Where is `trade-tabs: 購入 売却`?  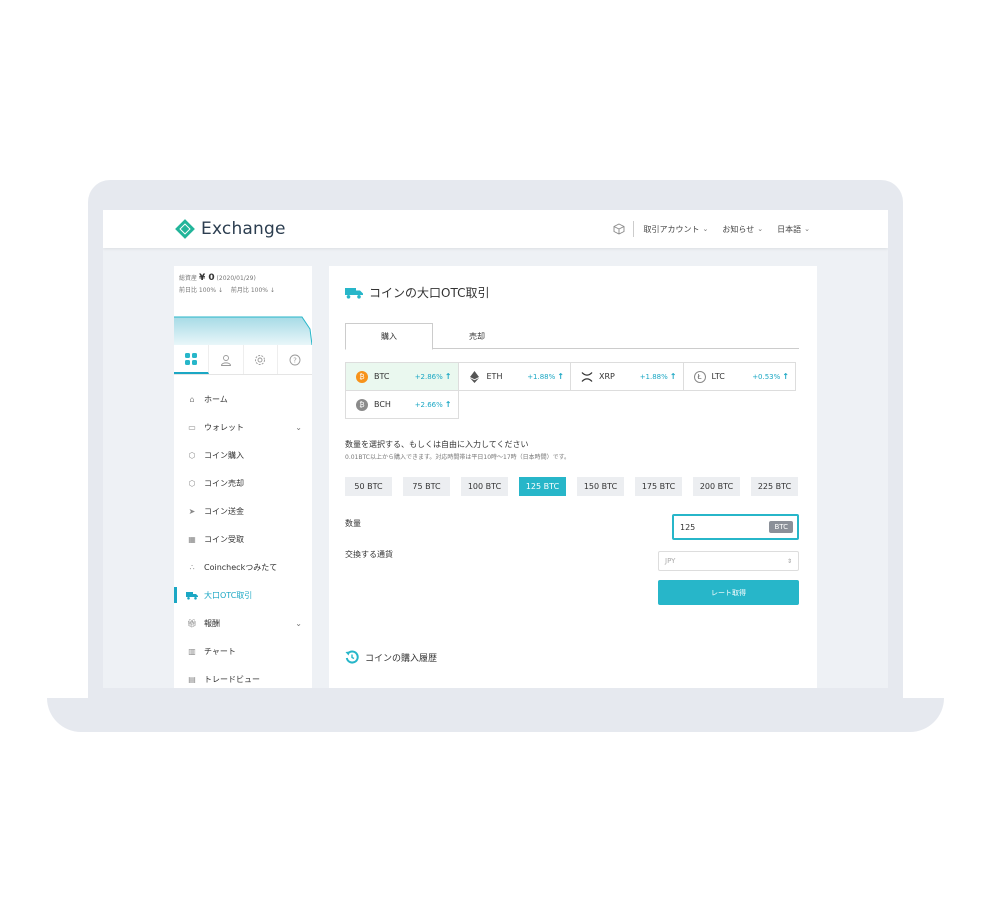 trade-tabs: 購入 売却 is located at coordinates (572, 336).